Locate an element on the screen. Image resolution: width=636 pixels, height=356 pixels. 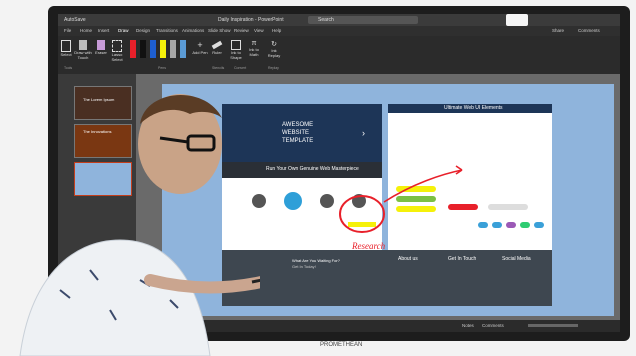
pen-black is located at coordinates (143, 49).